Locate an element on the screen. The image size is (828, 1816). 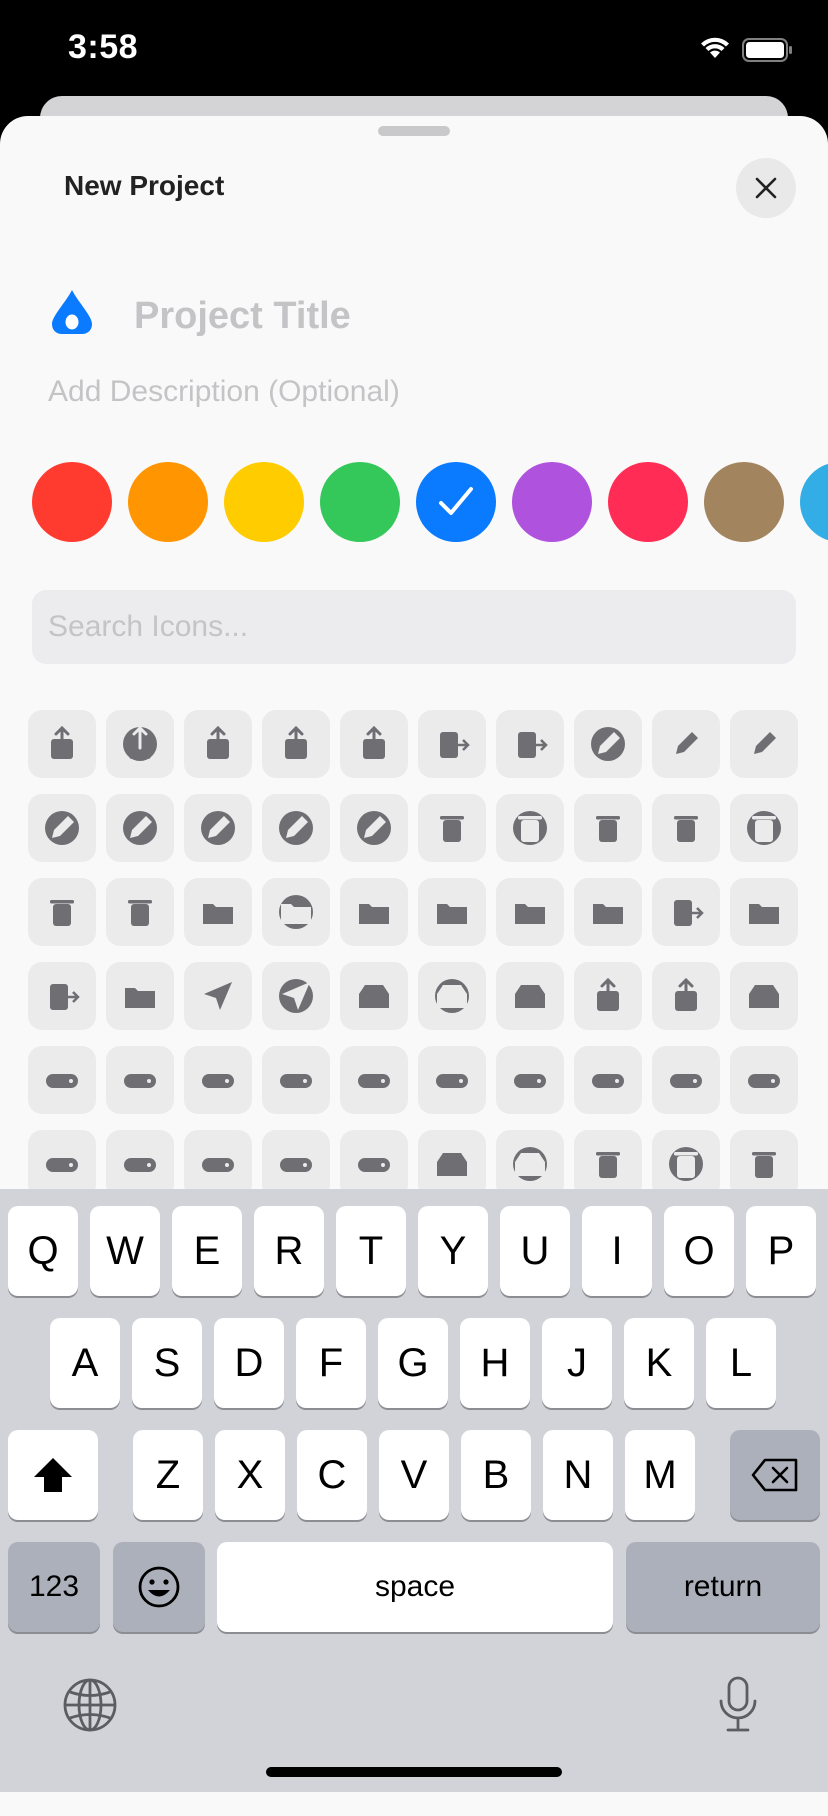
icon-tile-pencil-tip-crop-circle-badge-minus is located at coordinates (296, 828).